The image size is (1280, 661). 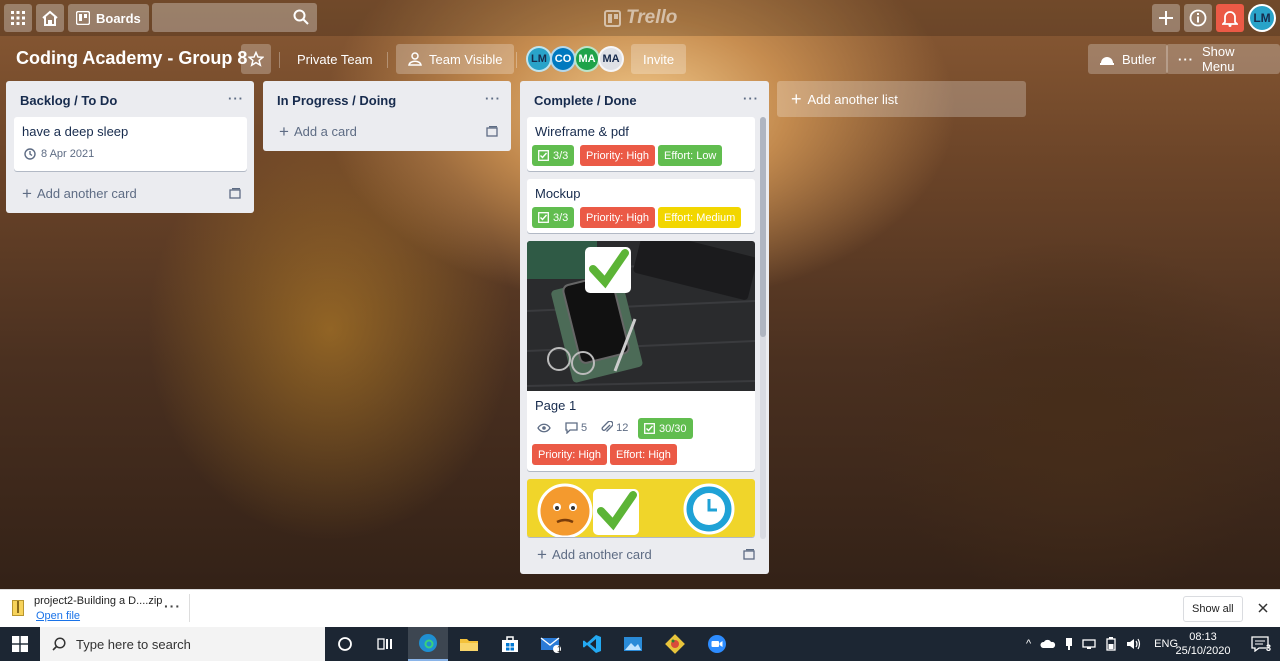 I want to click on boards-icon, so click(x=83, y=18).